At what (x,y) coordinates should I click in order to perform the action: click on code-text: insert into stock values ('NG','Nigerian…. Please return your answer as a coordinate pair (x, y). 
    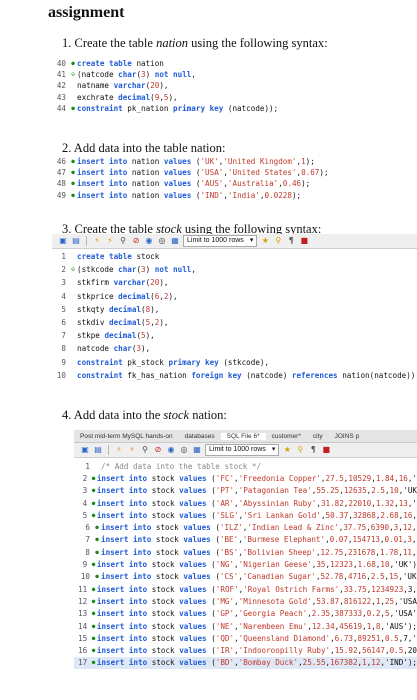
    Looking at the image, I should click on (257, 564).